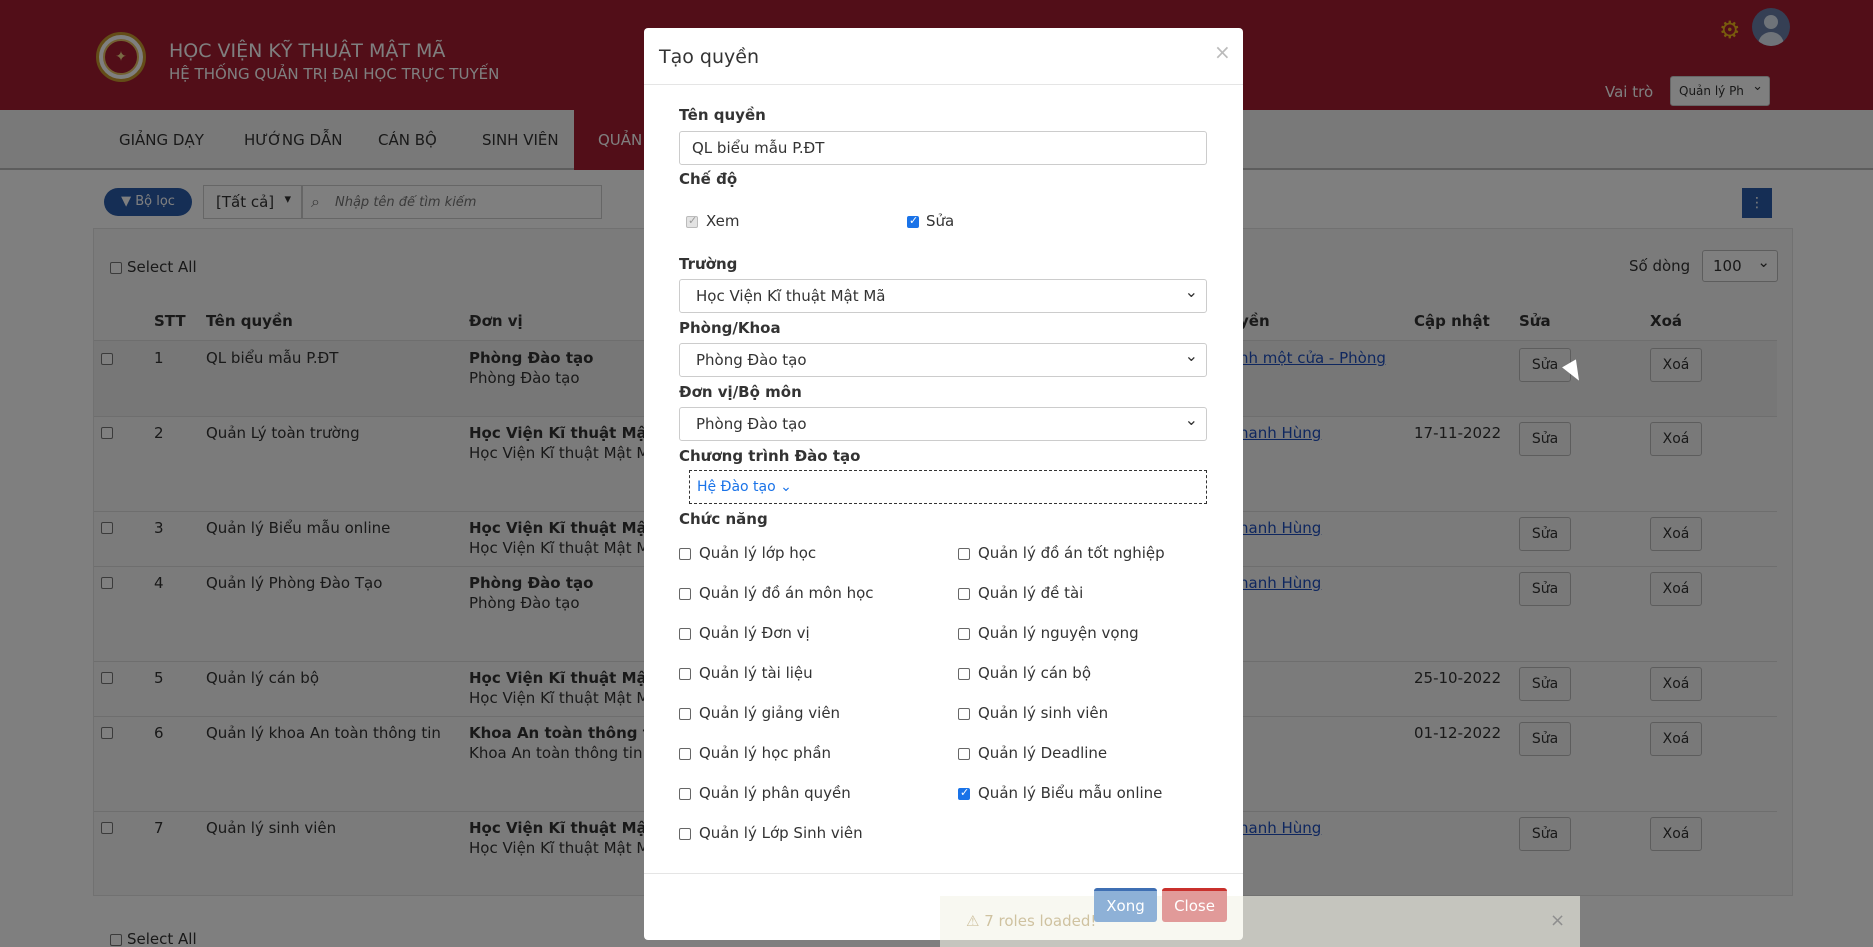  What do you see at coordinates (1194, 905) in the screenshot?
I see `close-button: Close` at bounding box center [1194, 905].